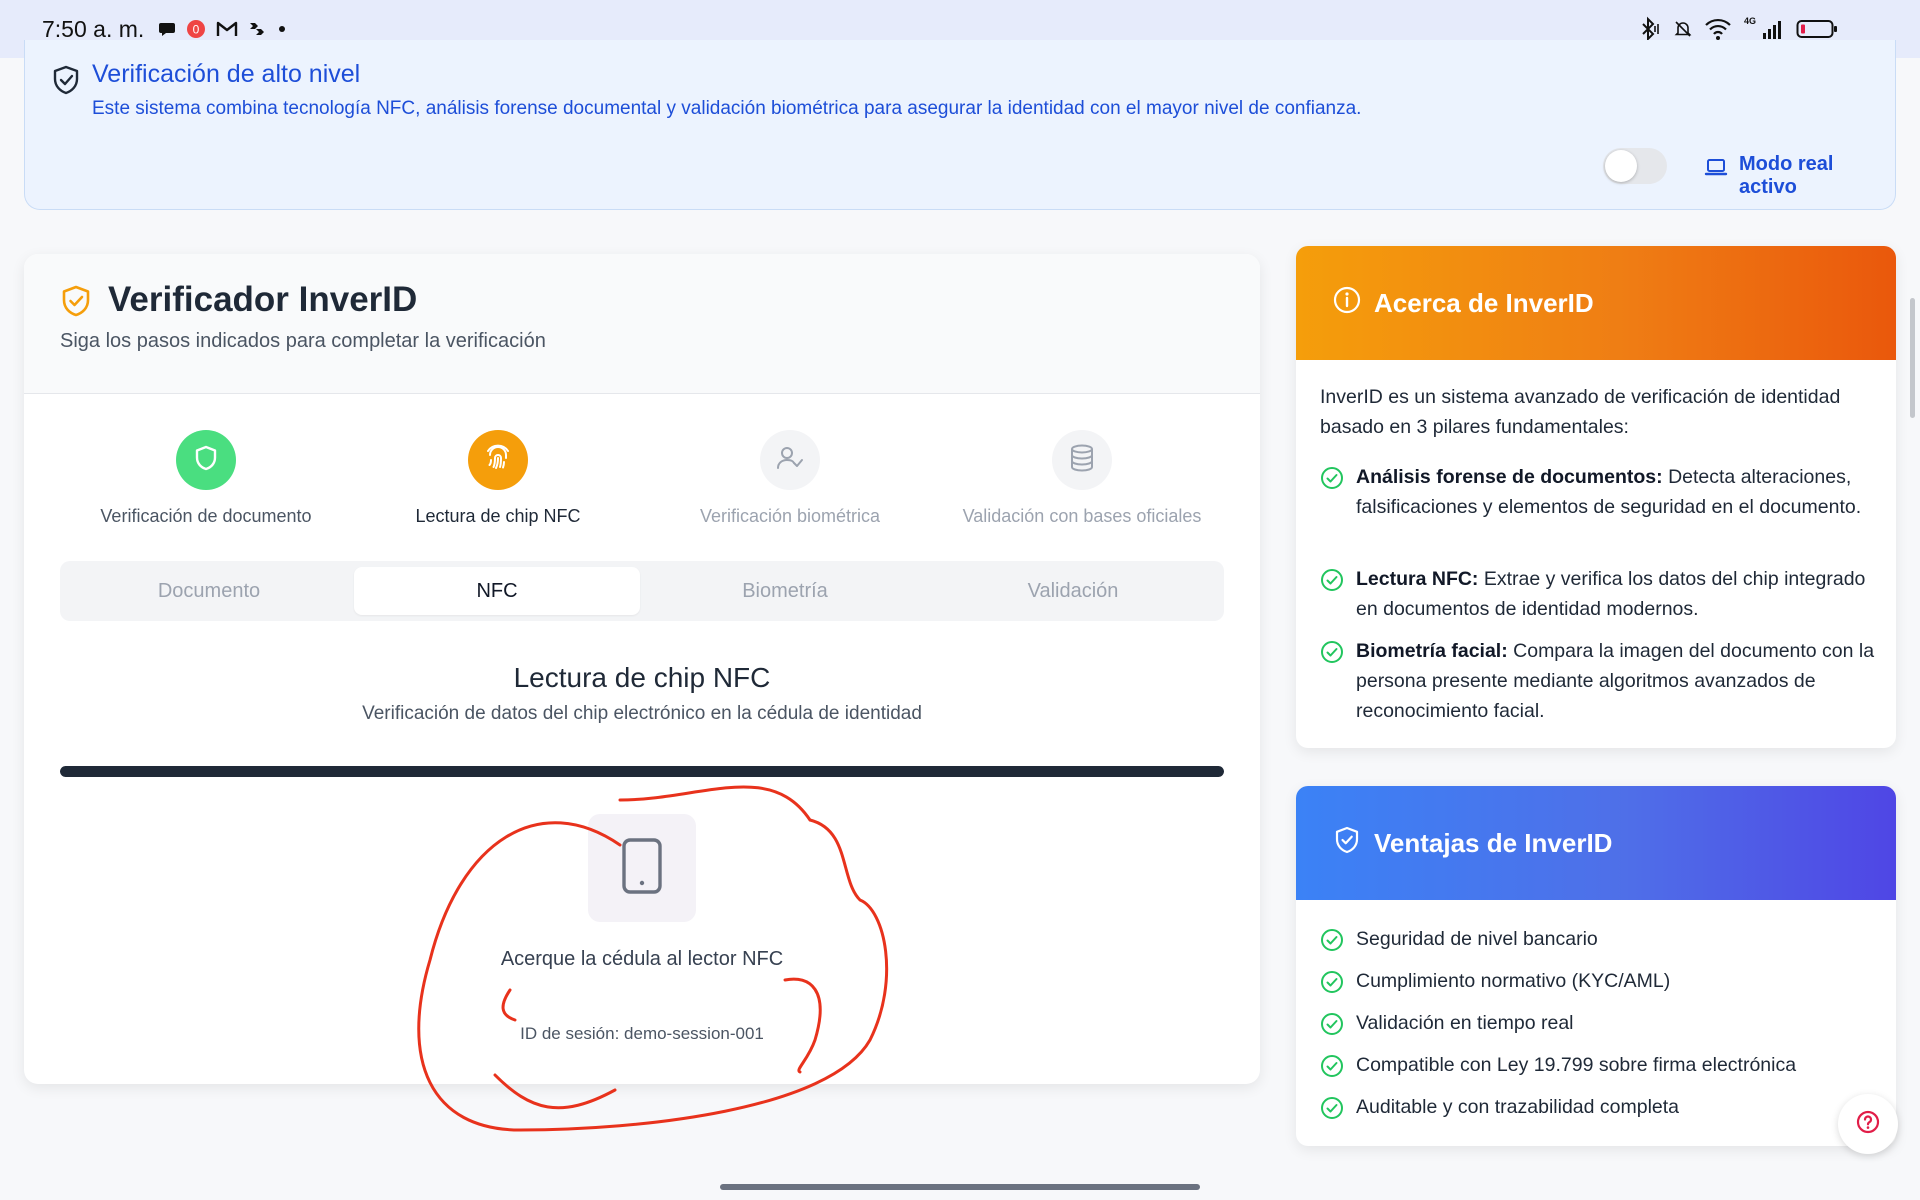  I want to click on step-label: Verificación de documento, so click(206, 516).